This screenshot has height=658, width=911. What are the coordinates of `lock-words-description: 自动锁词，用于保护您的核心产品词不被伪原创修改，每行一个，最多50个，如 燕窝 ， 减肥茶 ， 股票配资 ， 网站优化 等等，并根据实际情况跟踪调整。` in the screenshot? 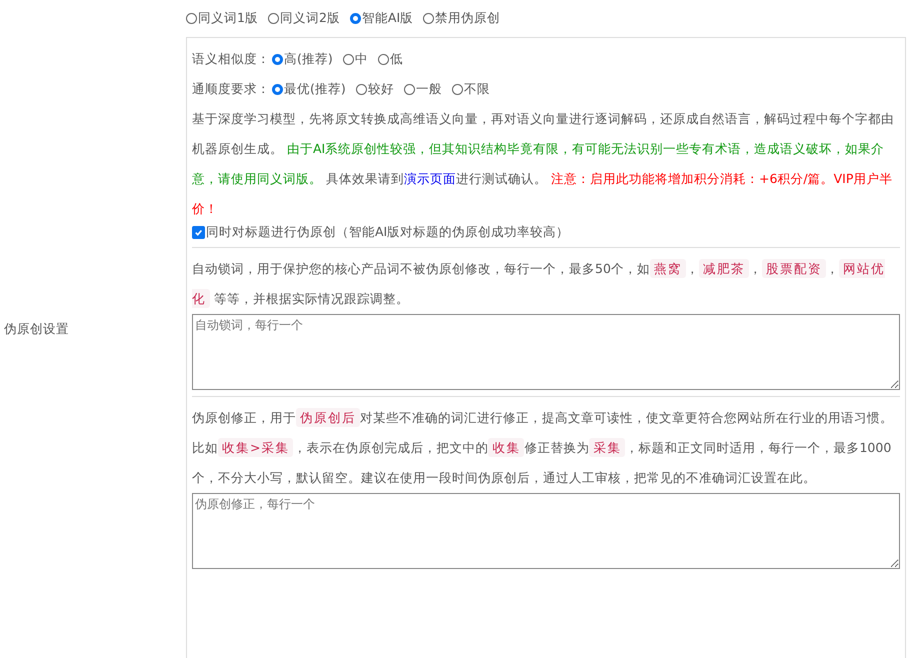 It's located at (539, 284).